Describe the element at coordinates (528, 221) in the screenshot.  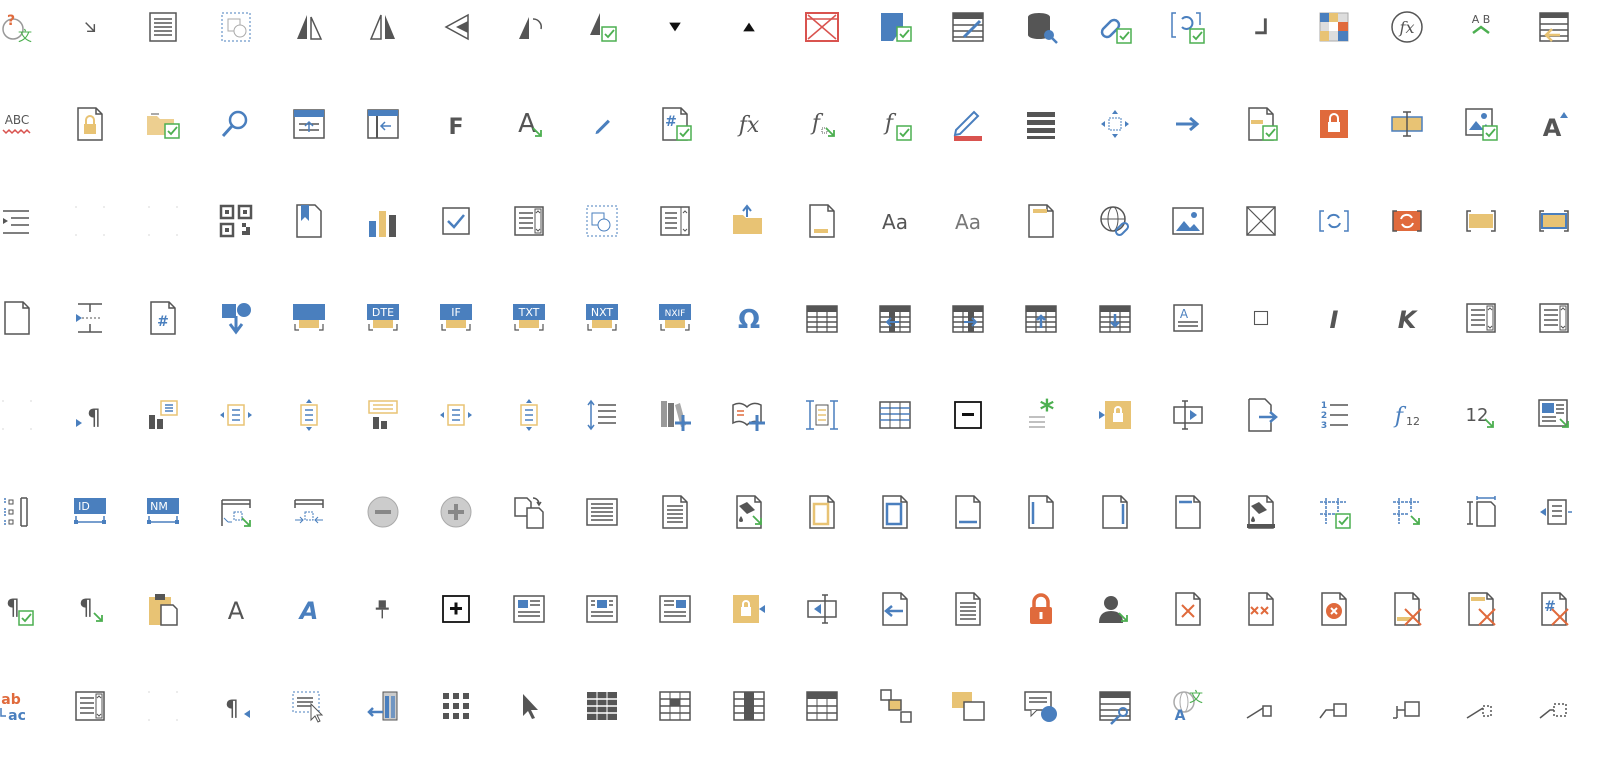
I see `form-list-icon` at that location.